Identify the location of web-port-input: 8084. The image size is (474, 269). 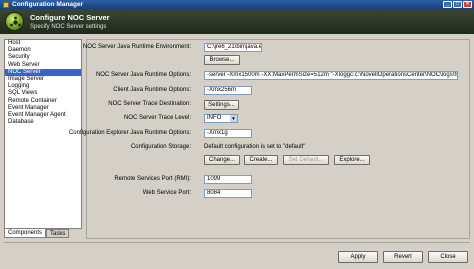
(228, 193).